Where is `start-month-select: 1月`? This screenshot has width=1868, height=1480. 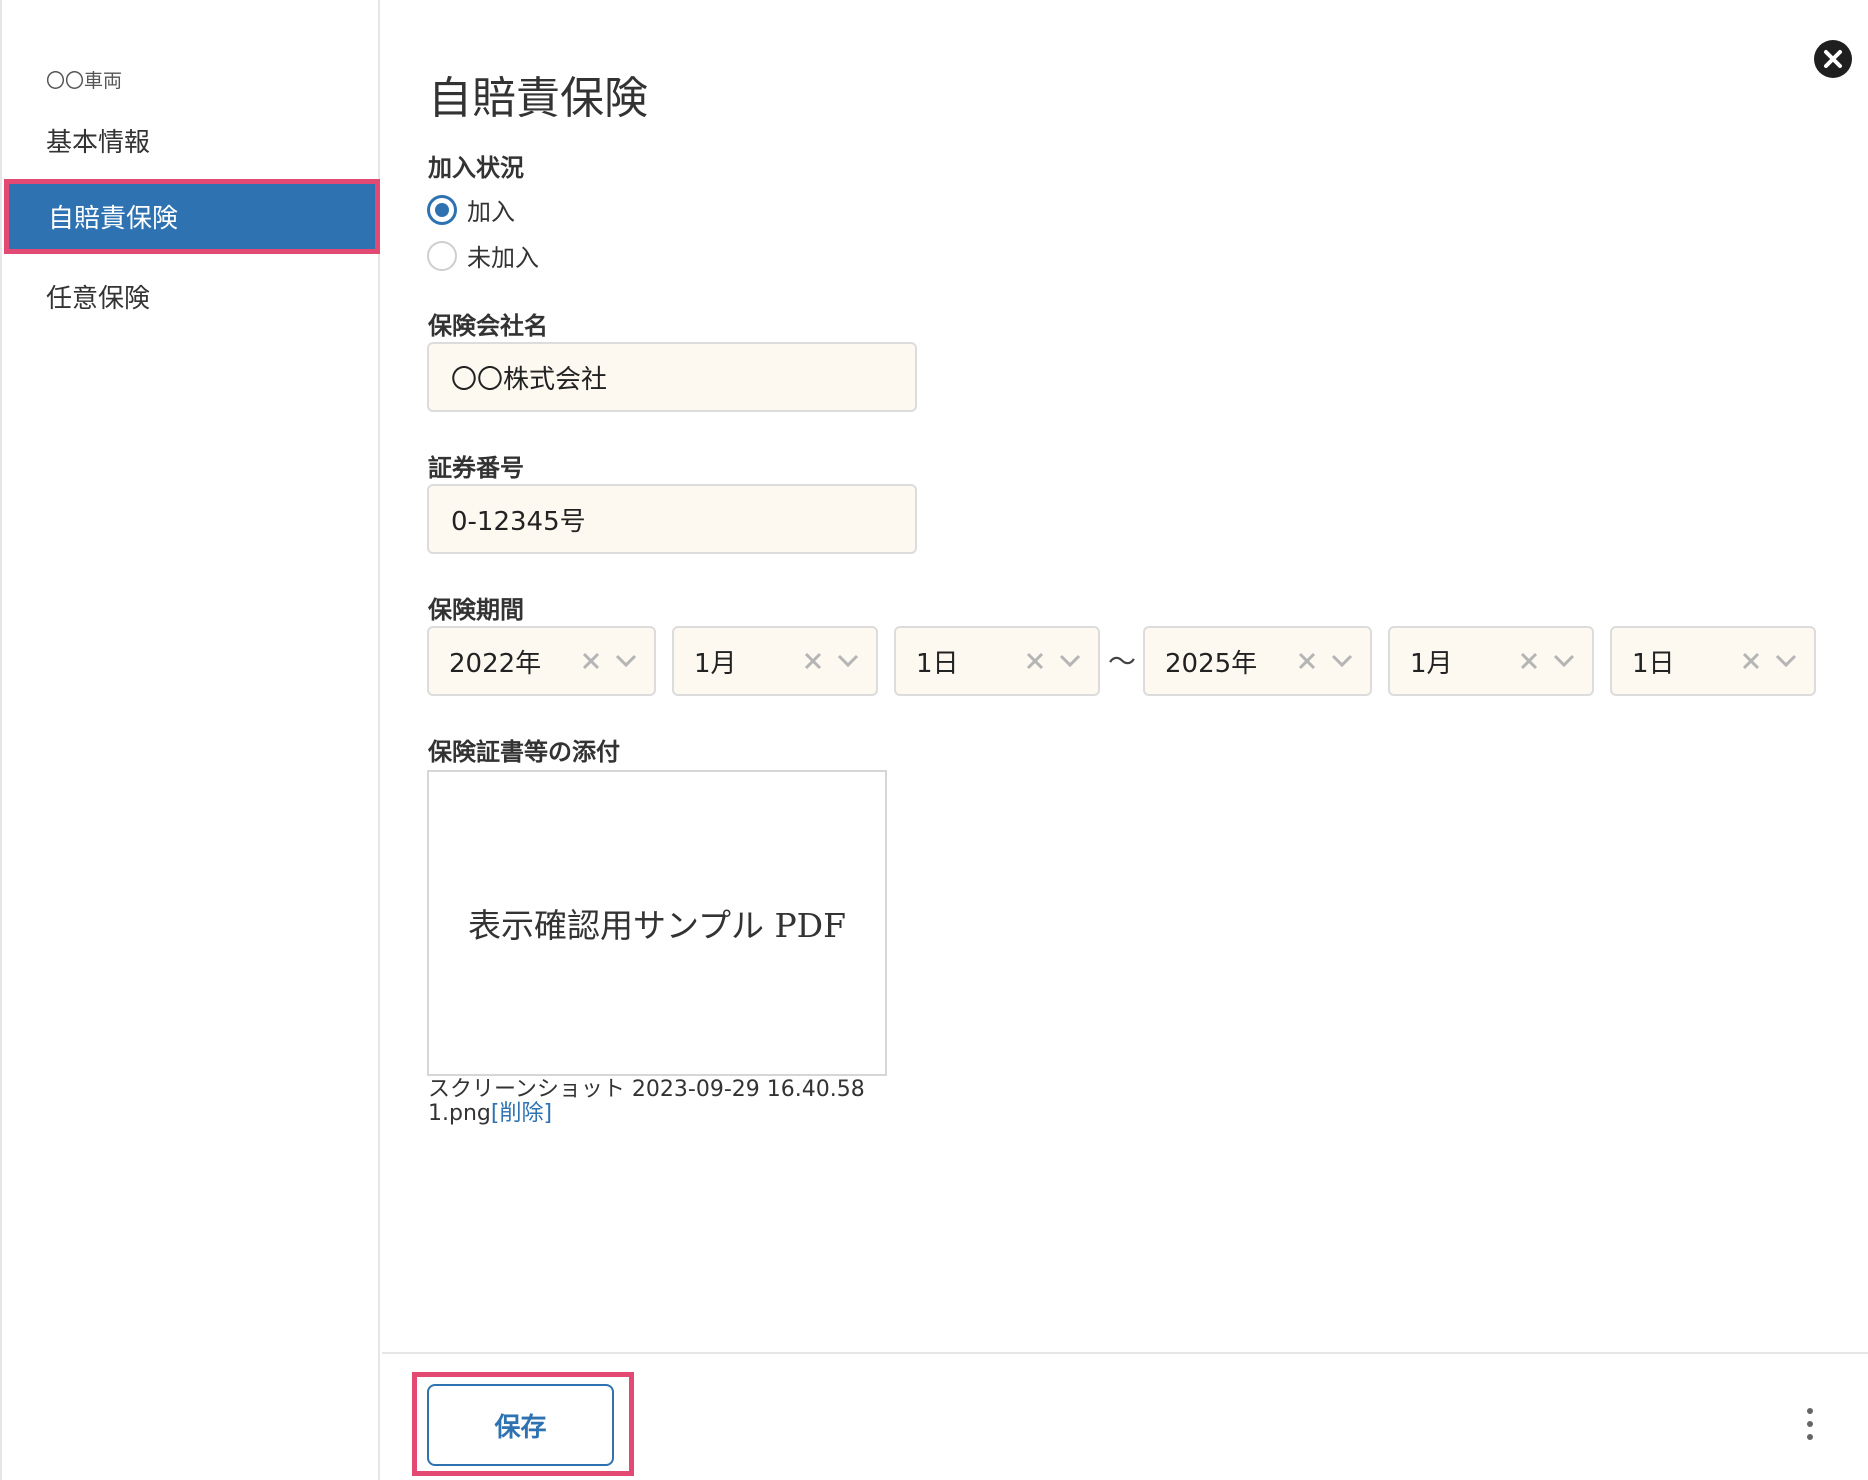 start-month-select: 1月 is located at coordinates (775, 661).